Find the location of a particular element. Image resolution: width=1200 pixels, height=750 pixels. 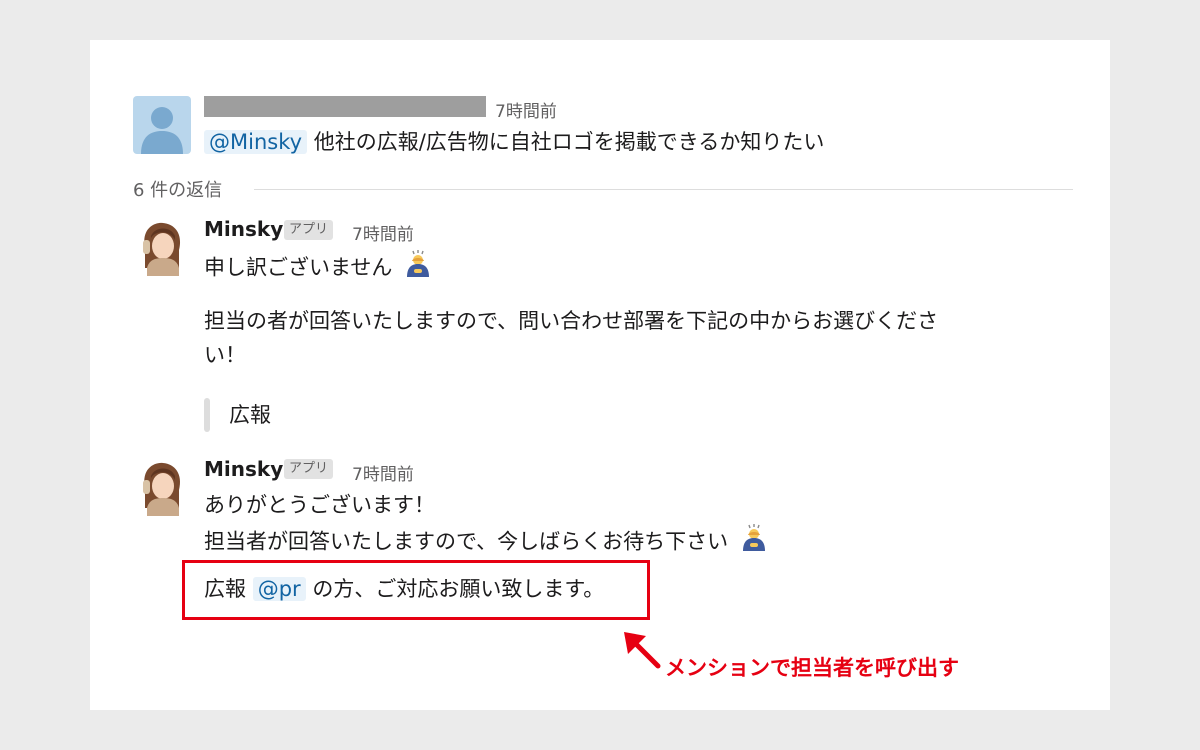

arrow-icon is located at coordinates (642, 650).